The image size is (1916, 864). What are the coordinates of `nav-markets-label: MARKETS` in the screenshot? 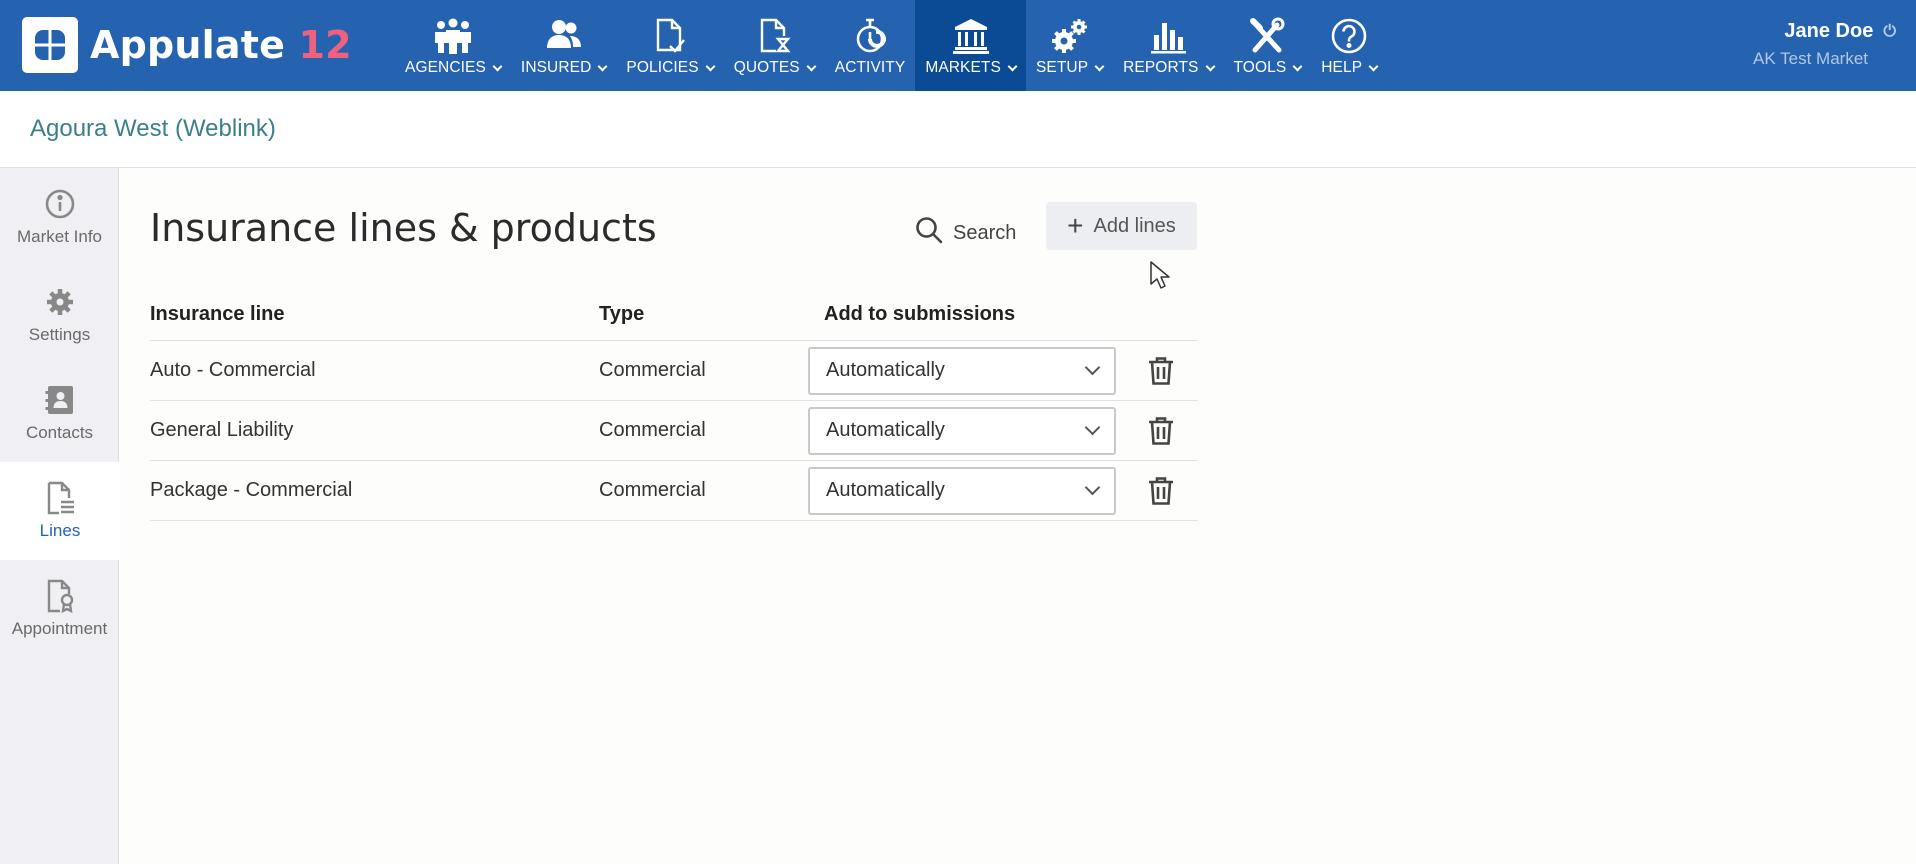 It's located at (963, 67).